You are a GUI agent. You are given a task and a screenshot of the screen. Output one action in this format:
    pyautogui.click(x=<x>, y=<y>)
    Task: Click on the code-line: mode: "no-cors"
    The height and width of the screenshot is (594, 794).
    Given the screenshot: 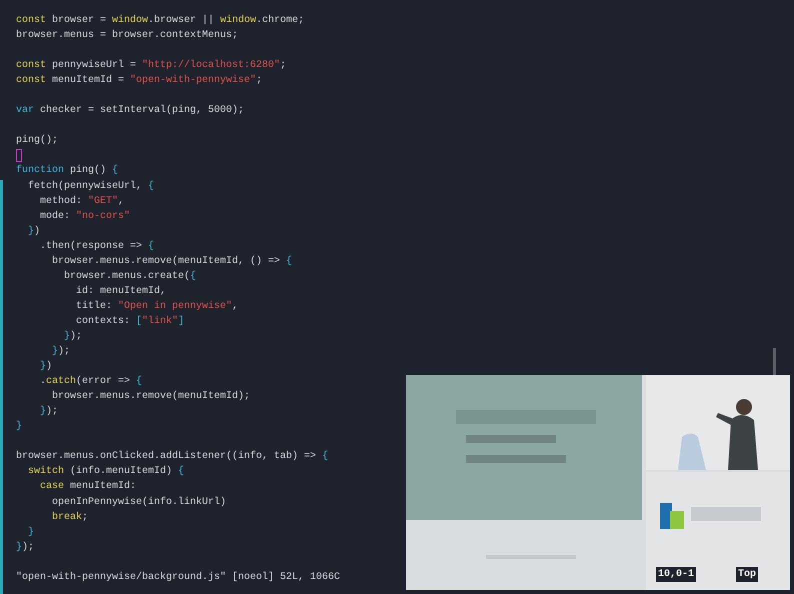 What is the action you would take?
    pyautogui.click(x=84, y=217)
    